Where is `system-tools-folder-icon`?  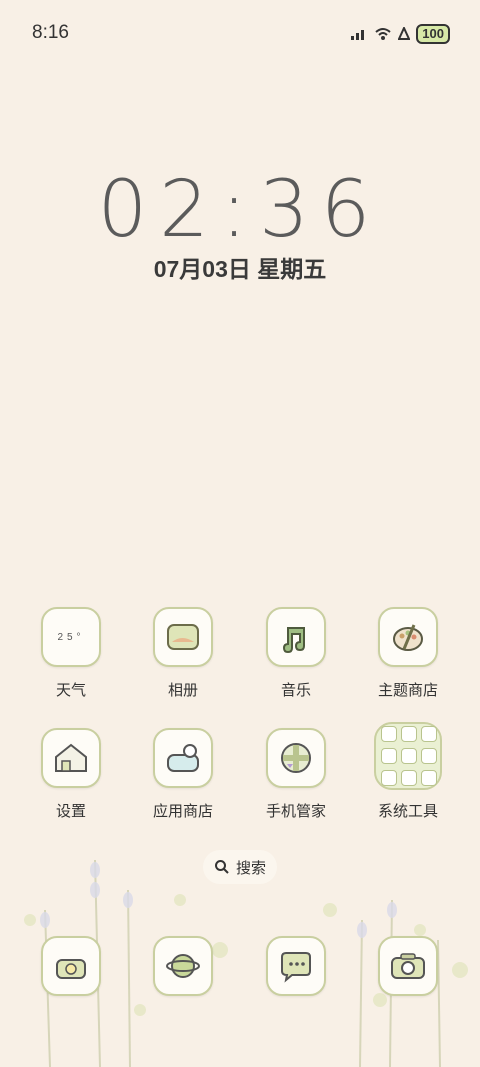
system-tools-folder-icon is located at coordinates (408, 756).